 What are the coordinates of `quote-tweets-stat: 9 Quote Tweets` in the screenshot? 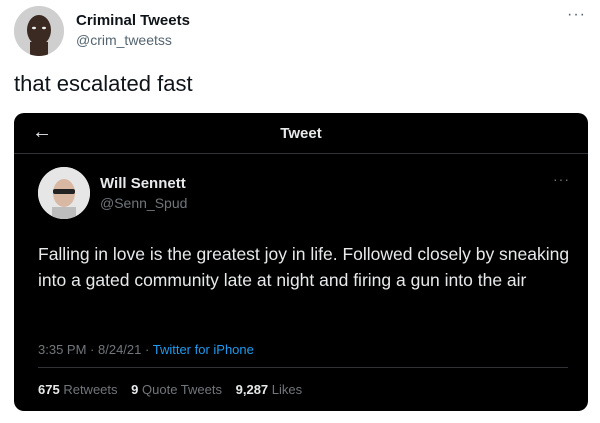 It's located at (178, 389).